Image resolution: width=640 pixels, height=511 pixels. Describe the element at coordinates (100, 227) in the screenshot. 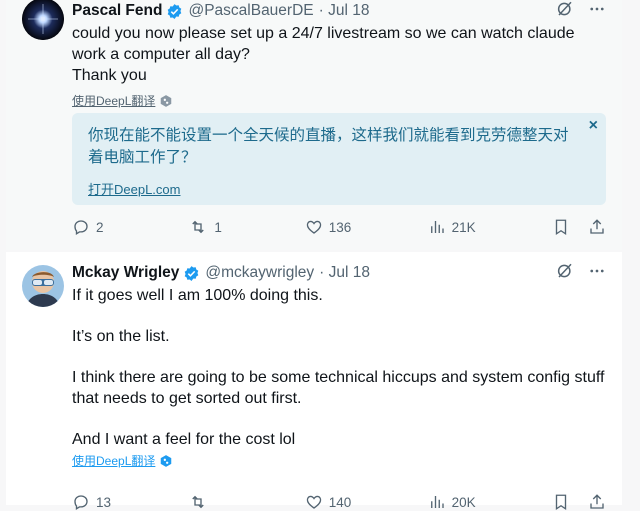

I see `reply-count: 2` at that location.